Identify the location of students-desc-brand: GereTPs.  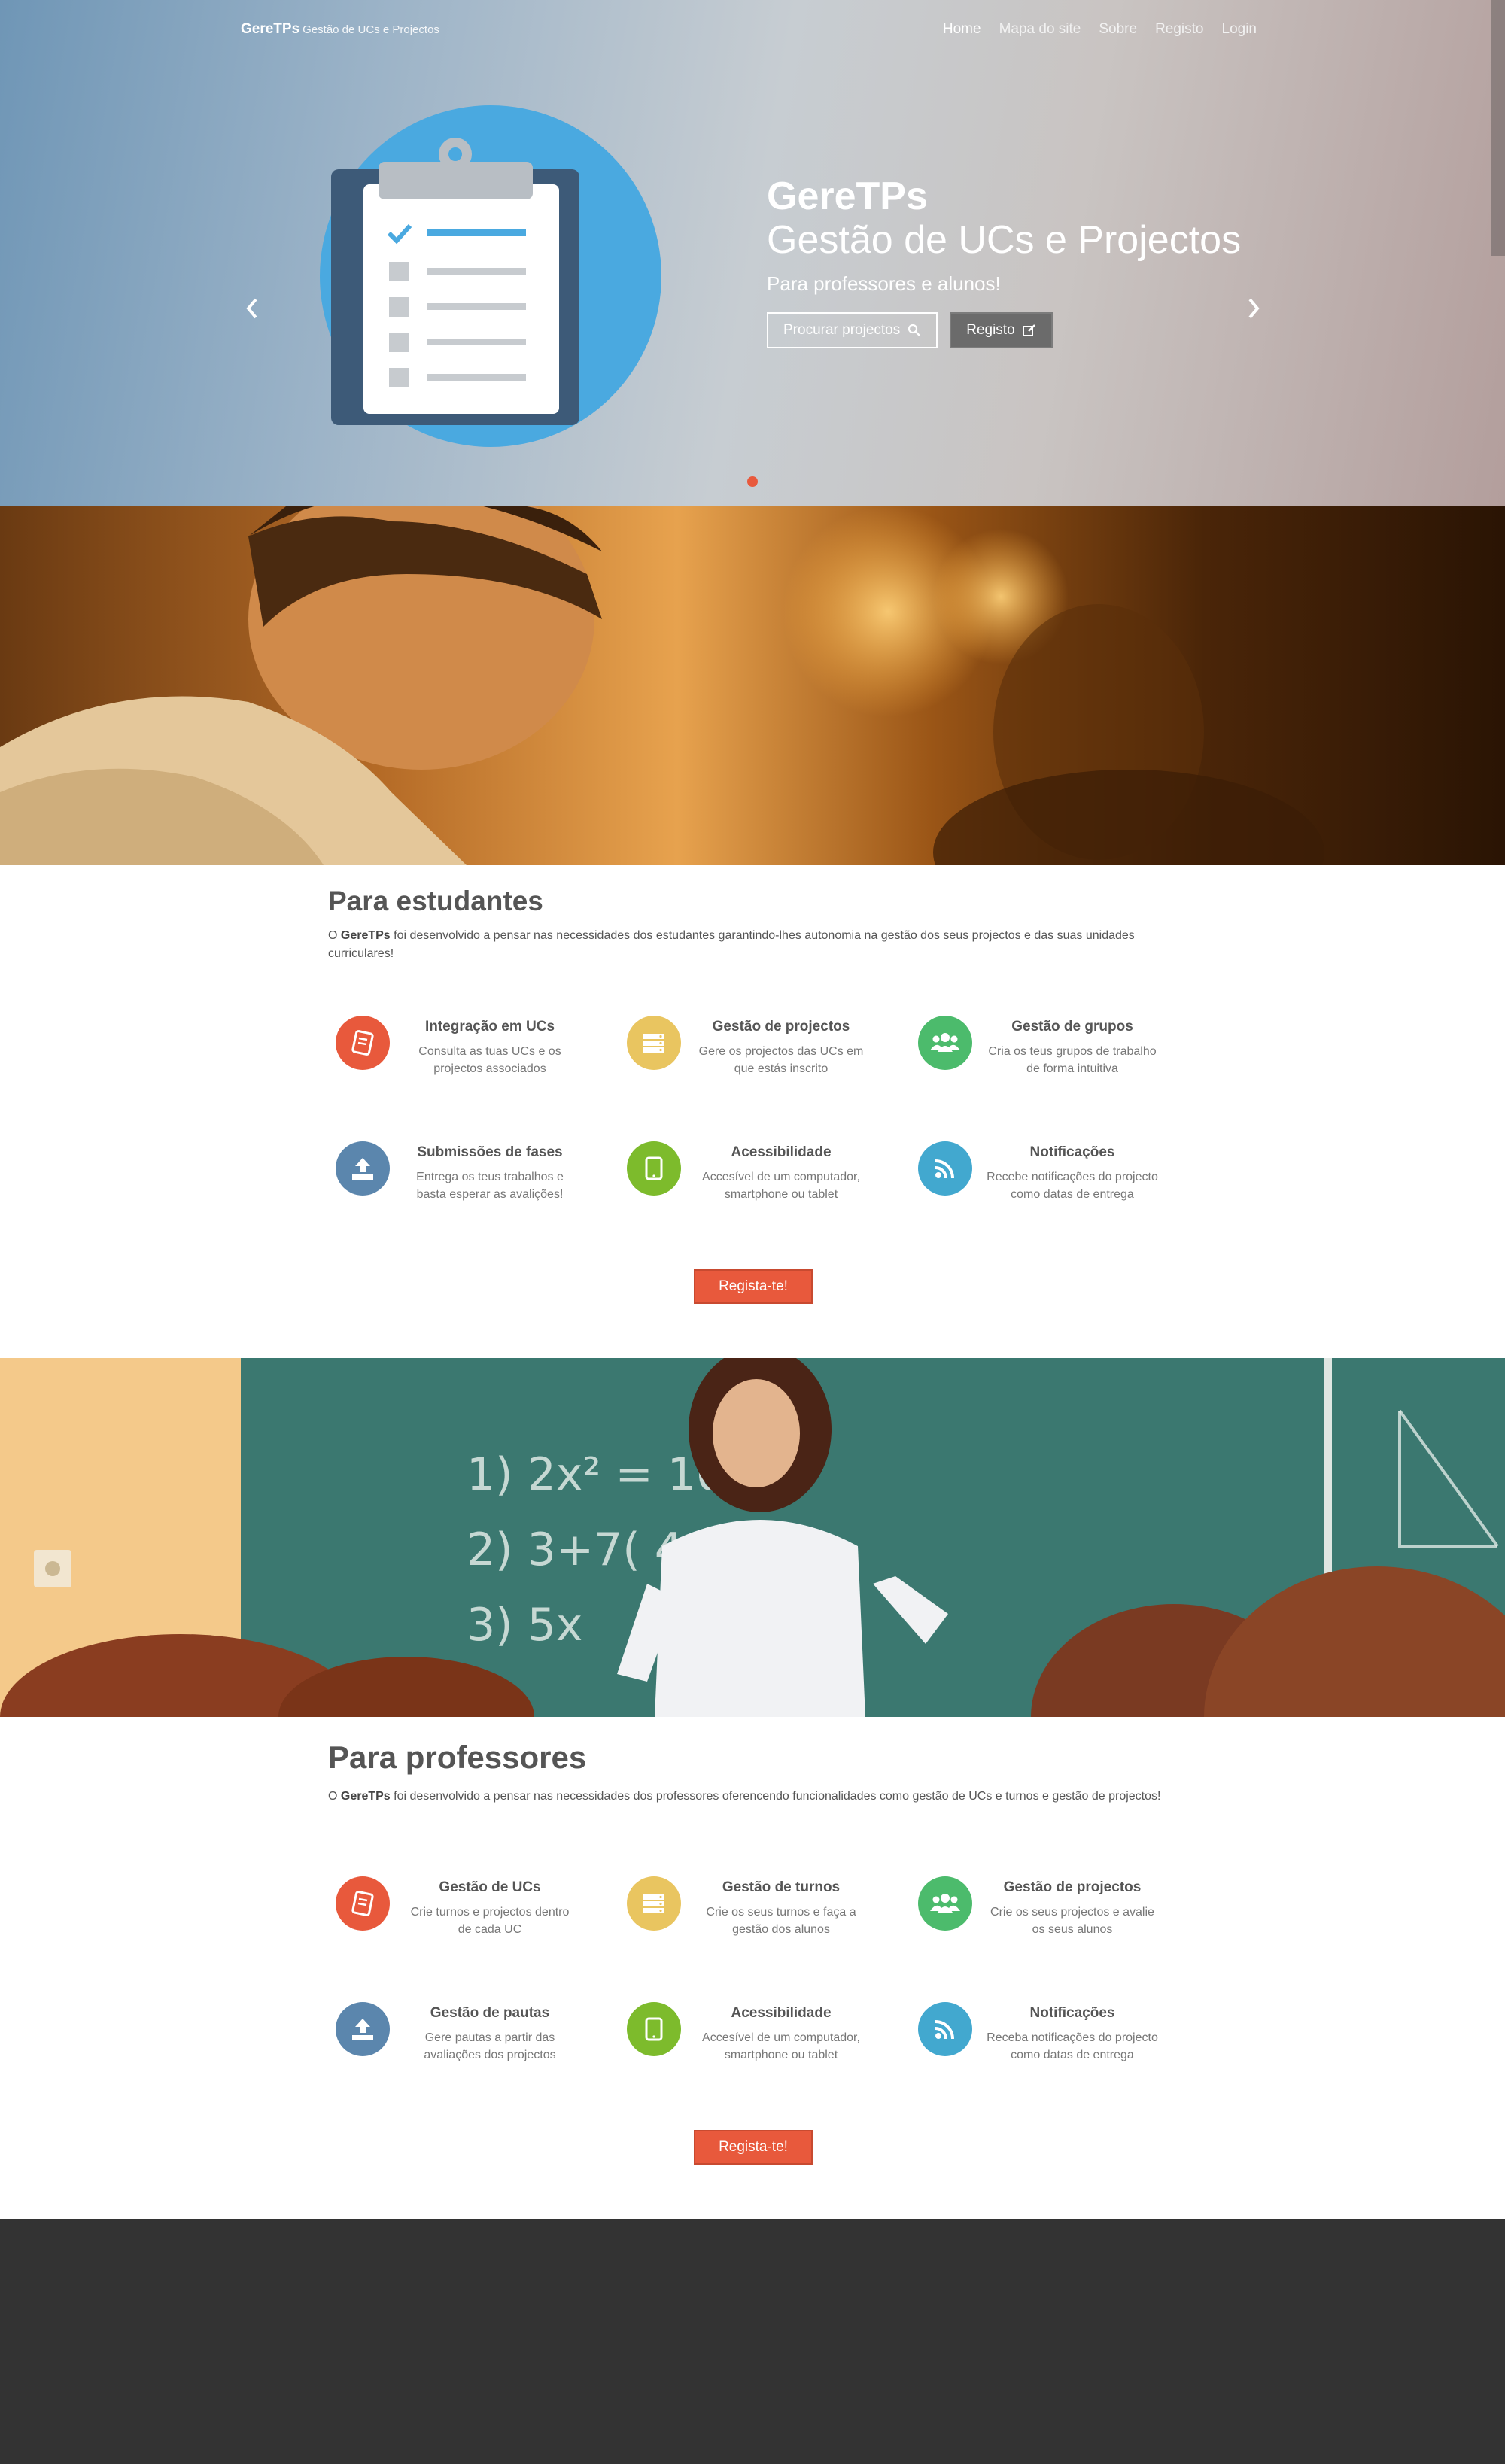
(365, 935).